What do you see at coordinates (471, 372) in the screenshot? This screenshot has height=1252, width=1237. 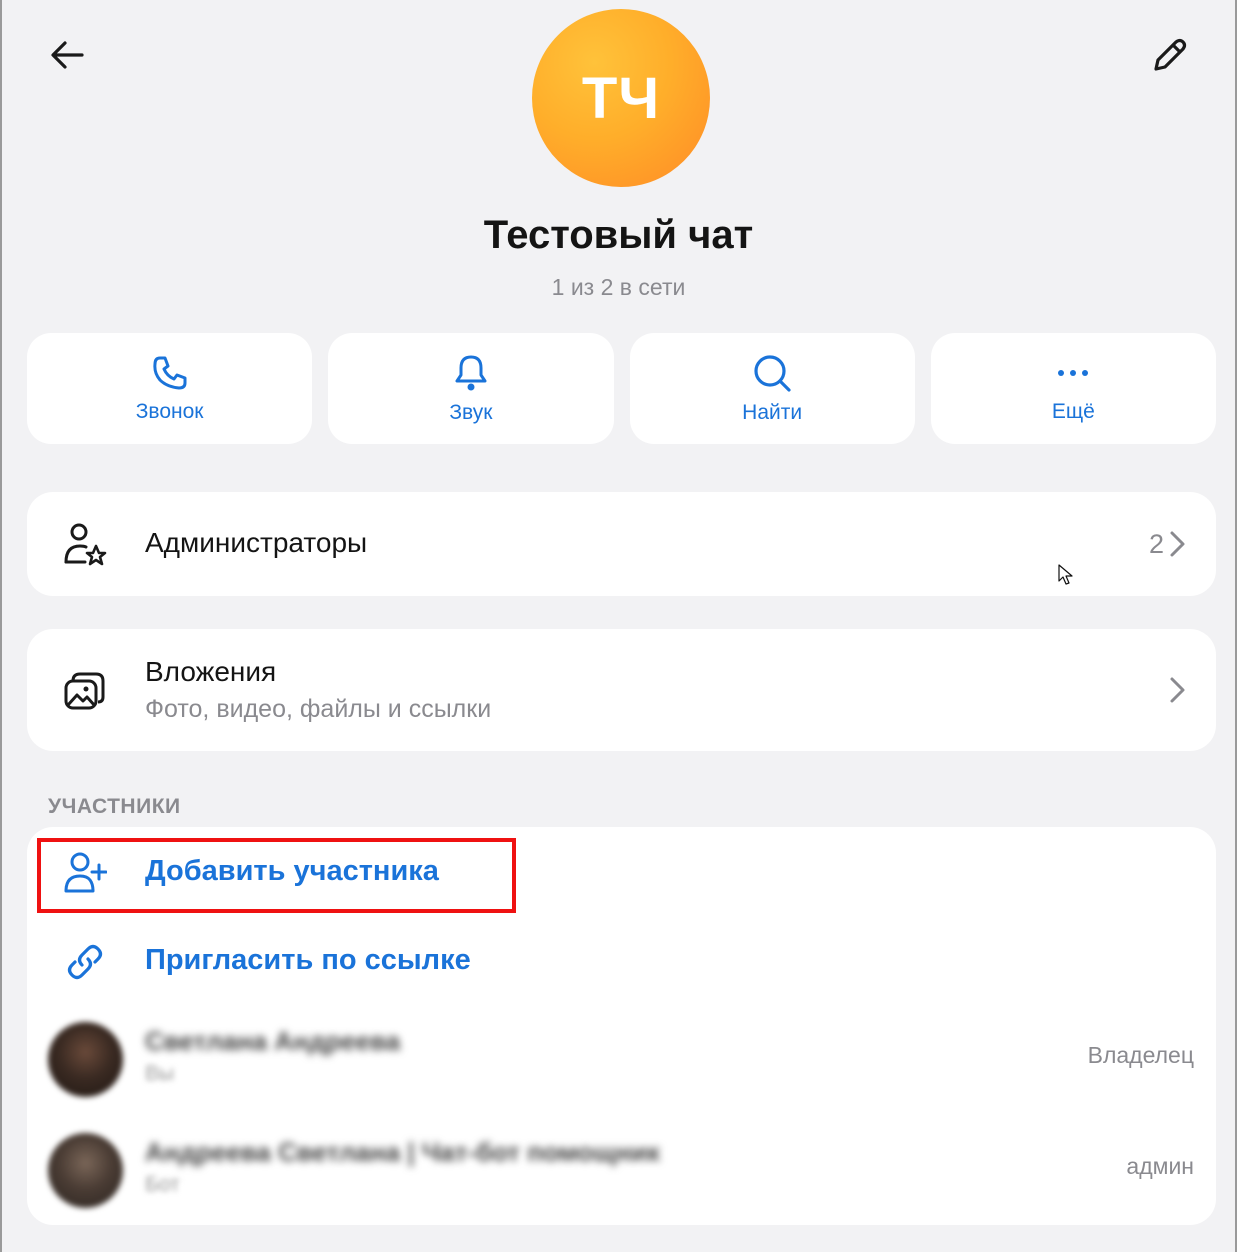 I see `bell-icon` at bounding box center [471, 372].